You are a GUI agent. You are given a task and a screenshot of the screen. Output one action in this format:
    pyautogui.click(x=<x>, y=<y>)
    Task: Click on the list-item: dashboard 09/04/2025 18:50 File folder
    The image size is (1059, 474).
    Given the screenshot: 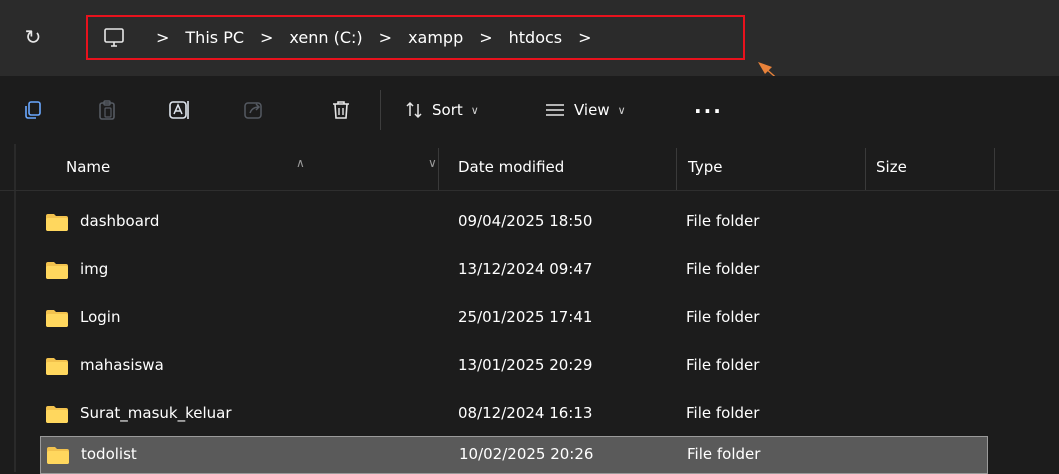 What is the action you would take?
    pyautogui.click(x=514, y=223)
    